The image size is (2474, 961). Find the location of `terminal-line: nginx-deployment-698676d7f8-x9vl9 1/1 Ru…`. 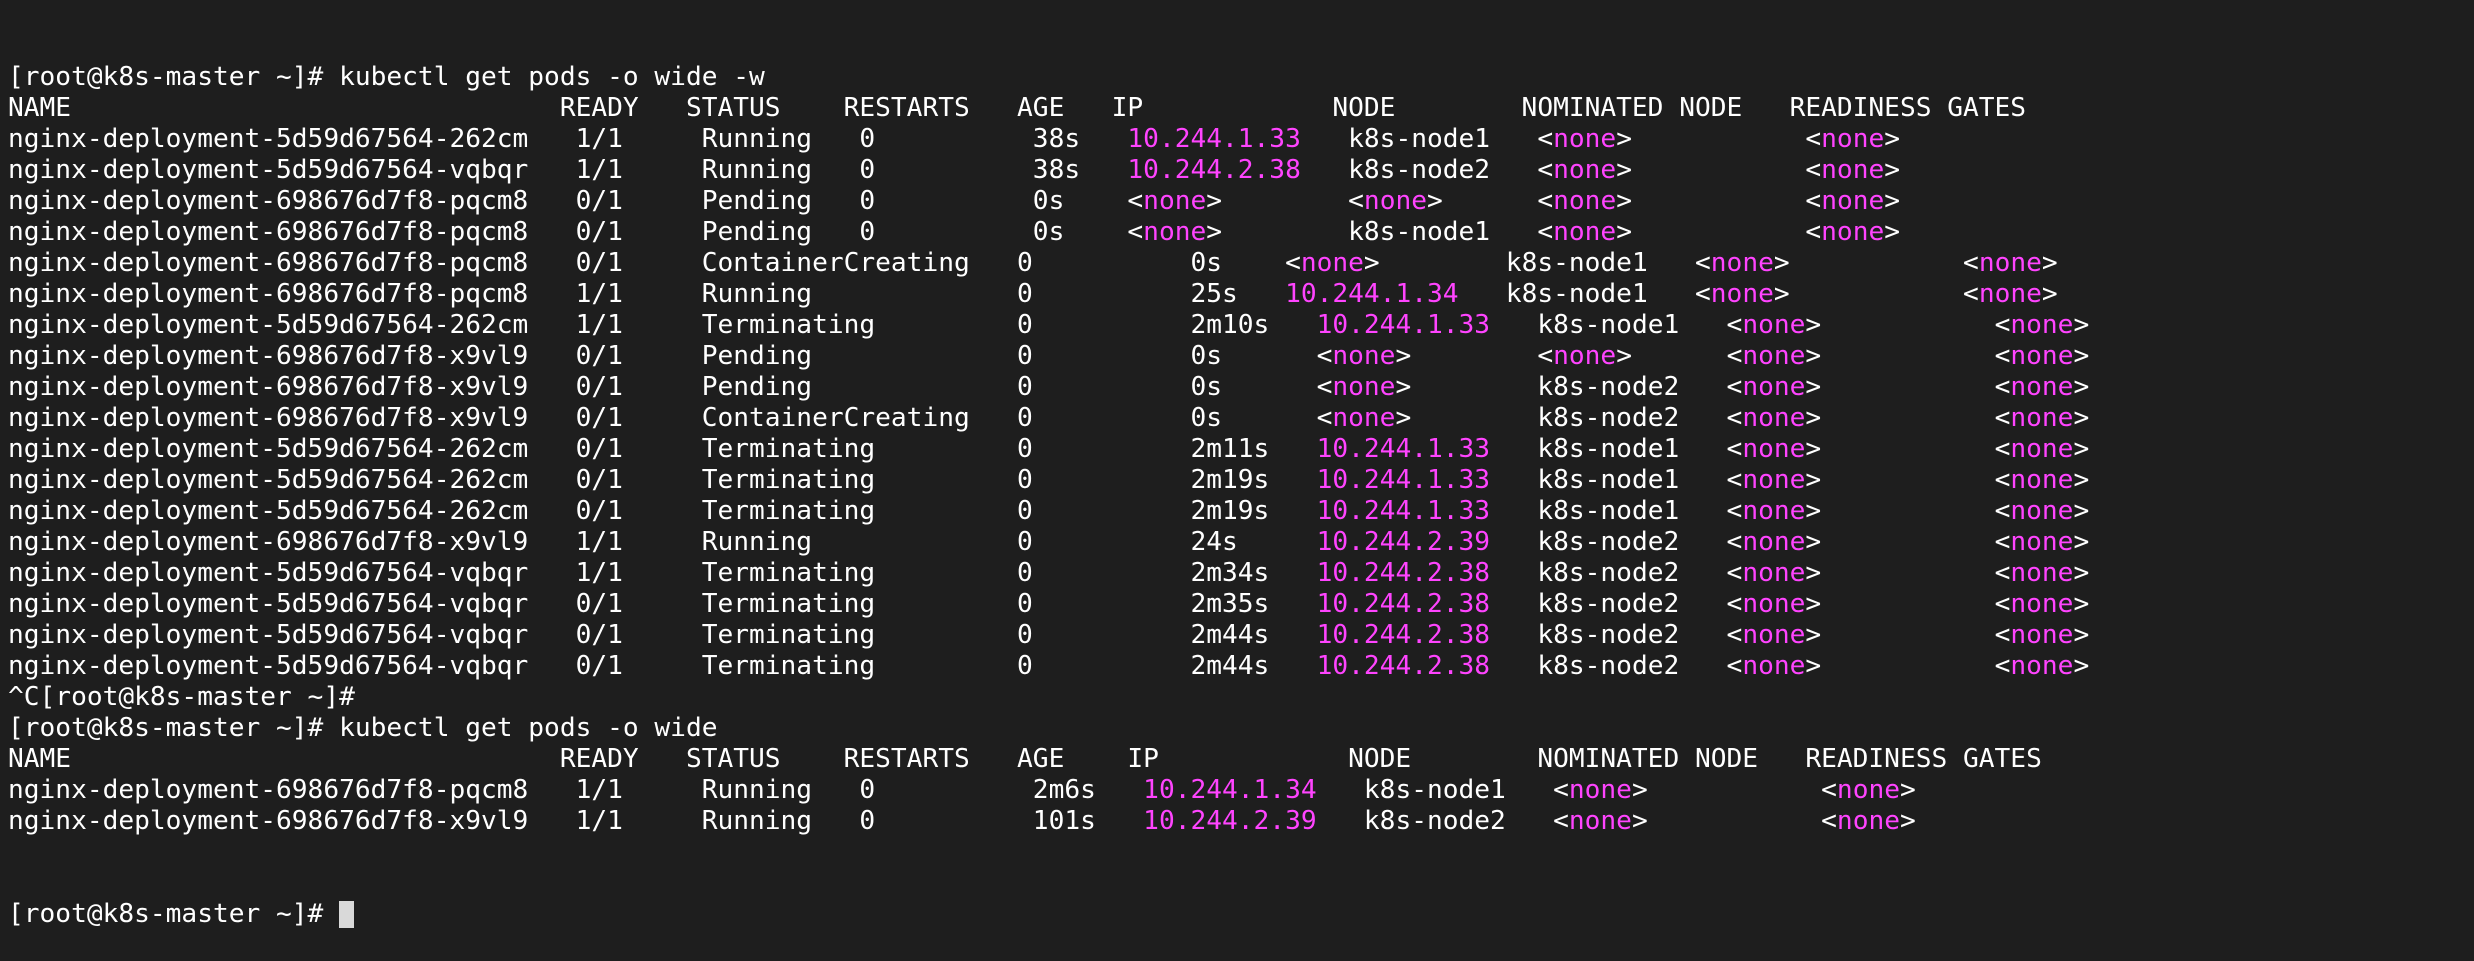

terminal-line: nginx-deployment-698676d7f8-x9vl9 1/1 Ru… is located at coordinates (1241, 542).